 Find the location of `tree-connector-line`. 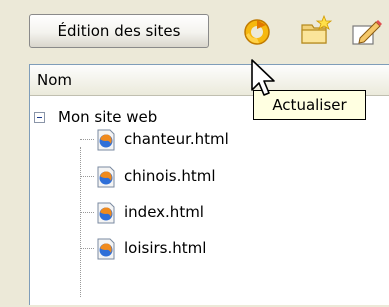

tree-connector-line is located at coordinates (80, 222).